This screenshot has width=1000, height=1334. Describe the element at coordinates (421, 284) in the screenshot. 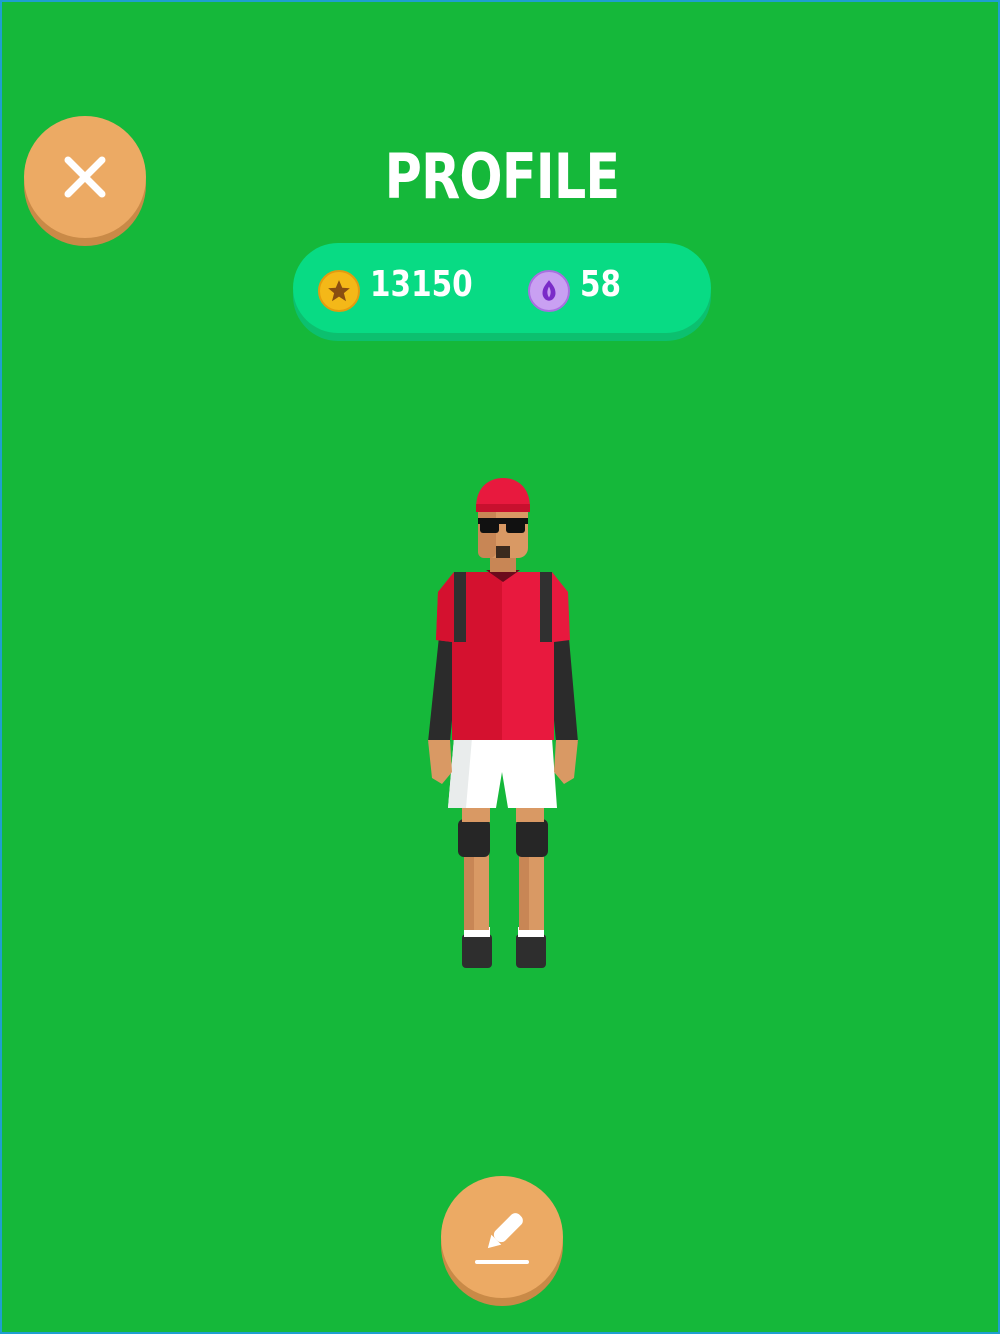

I see `coin-amount: 13150` at that location.